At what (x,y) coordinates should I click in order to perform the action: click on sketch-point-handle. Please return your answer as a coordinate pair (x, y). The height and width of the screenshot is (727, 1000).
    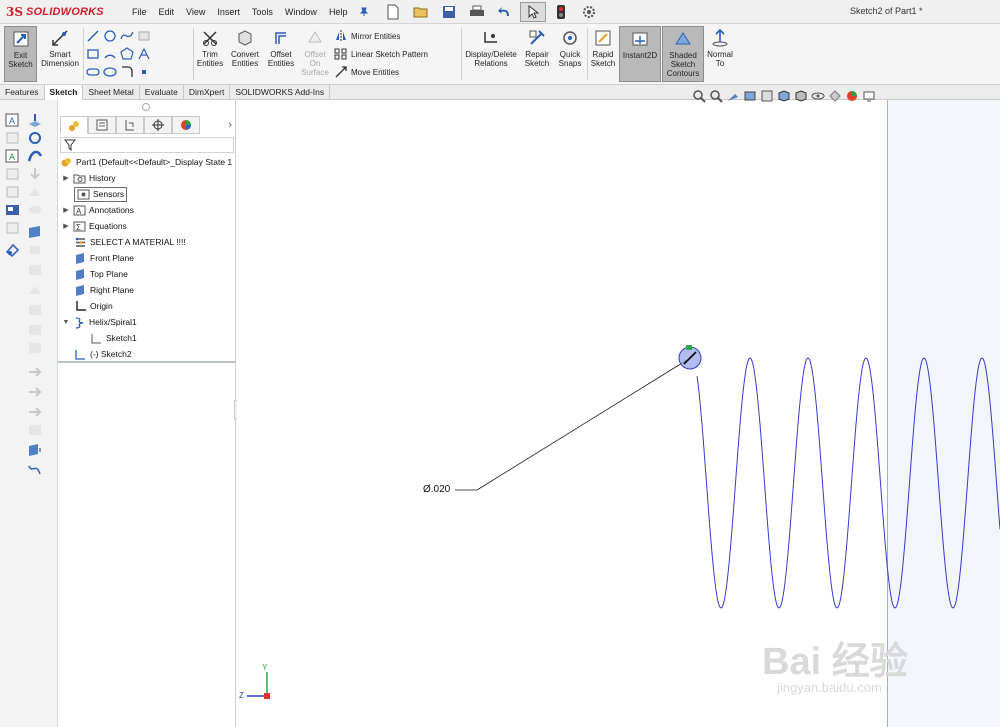
    Looking at the image, I should click on (689, 347).